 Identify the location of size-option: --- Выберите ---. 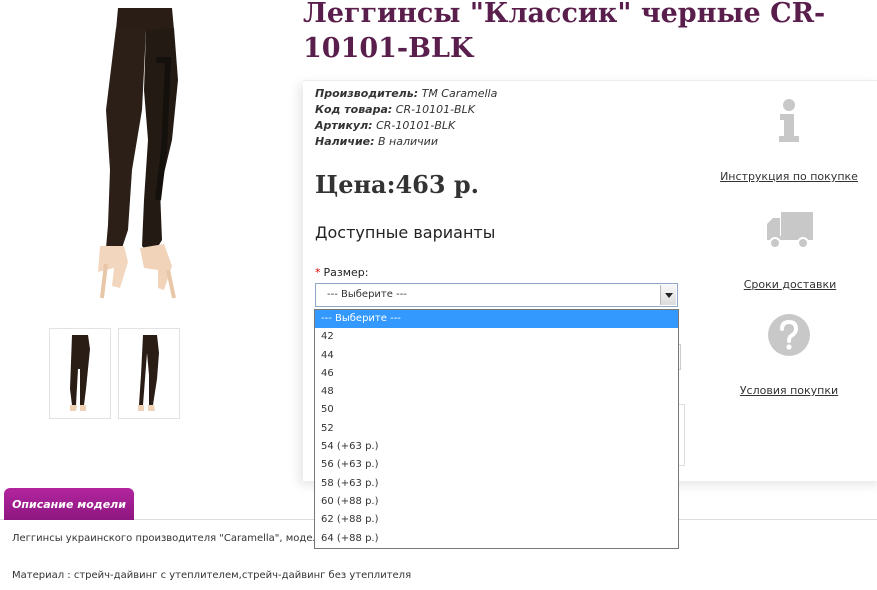
(496, 319).